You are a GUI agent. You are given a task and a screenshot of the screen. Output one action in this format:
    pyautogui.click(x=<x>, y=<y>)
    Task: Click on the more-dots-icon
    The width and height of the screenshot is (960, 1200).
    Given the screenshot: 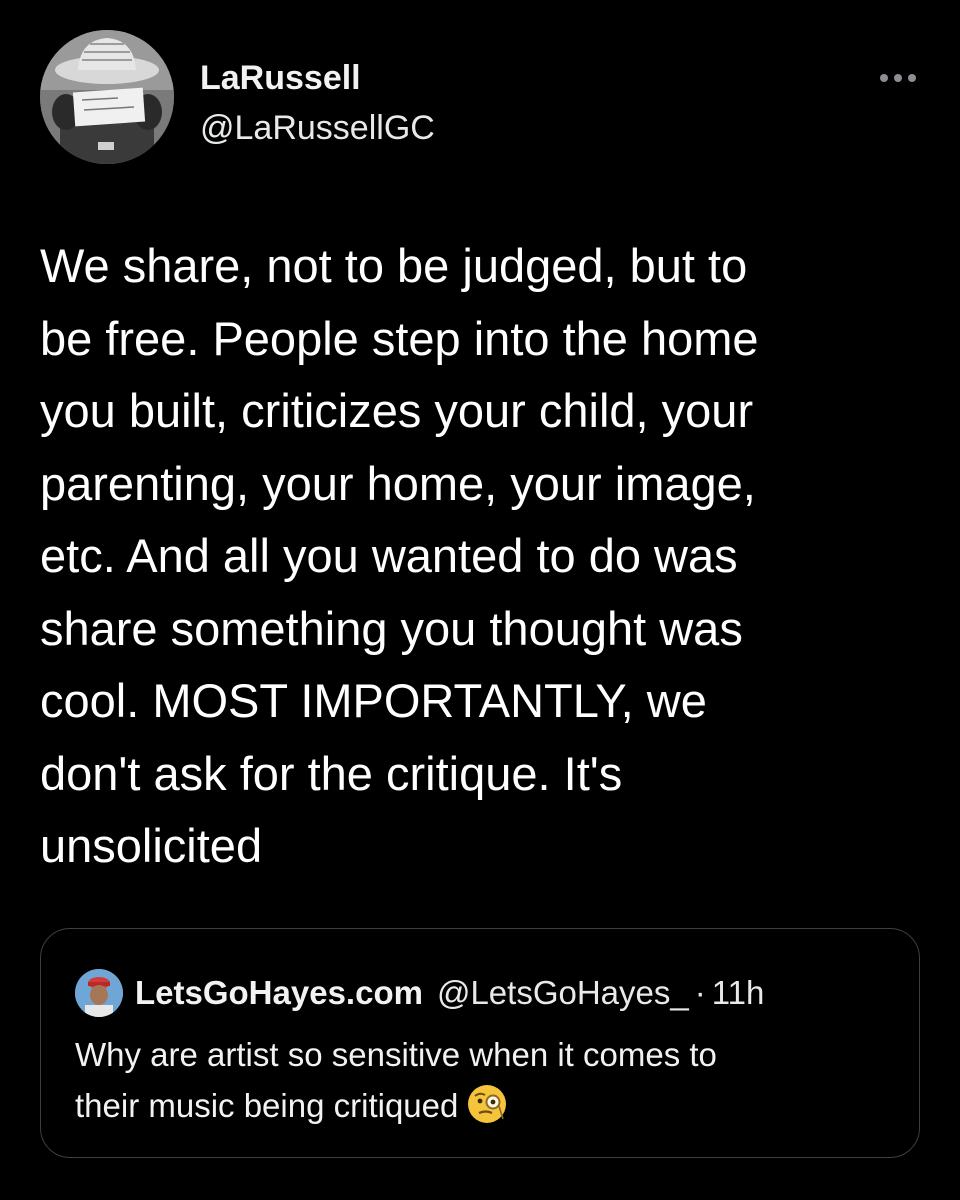 What is the action you would take?
    pyautogui.click(x=898, y=78)
    